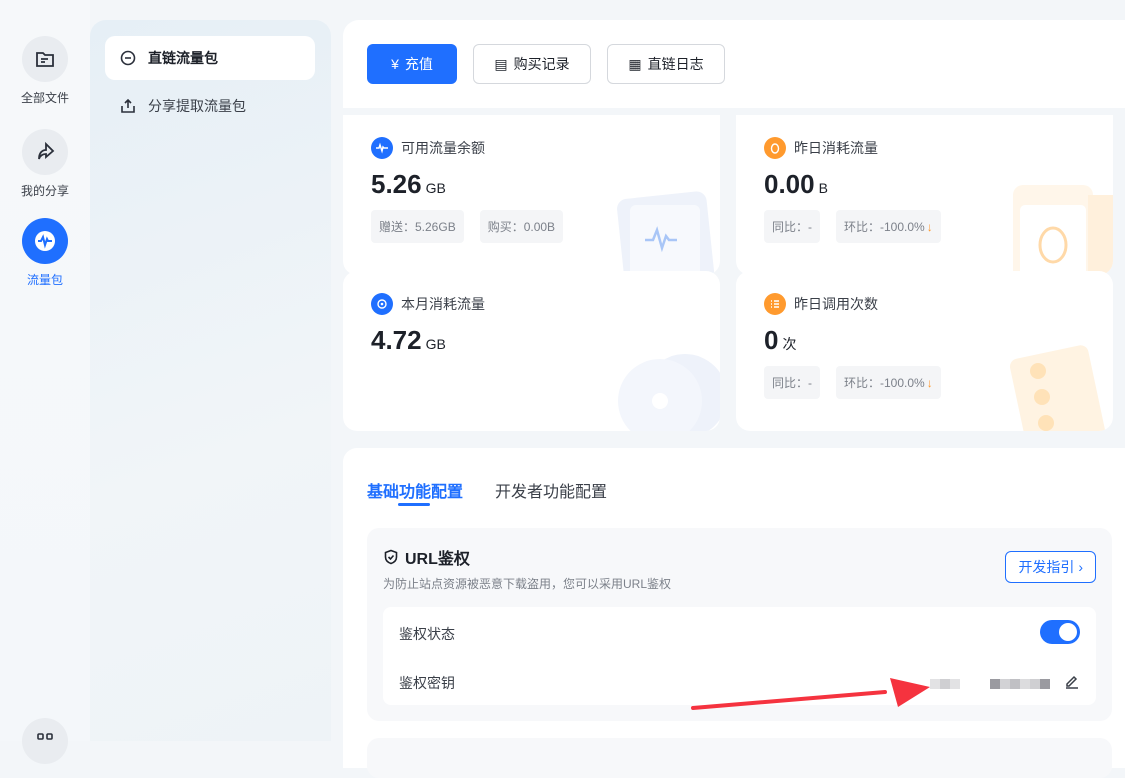 This screenshot has width=1125, height=778. What do you see at coordinates (128, 105) in the screenshot?
I see `upload-icon` at bounding box center [128, 105].